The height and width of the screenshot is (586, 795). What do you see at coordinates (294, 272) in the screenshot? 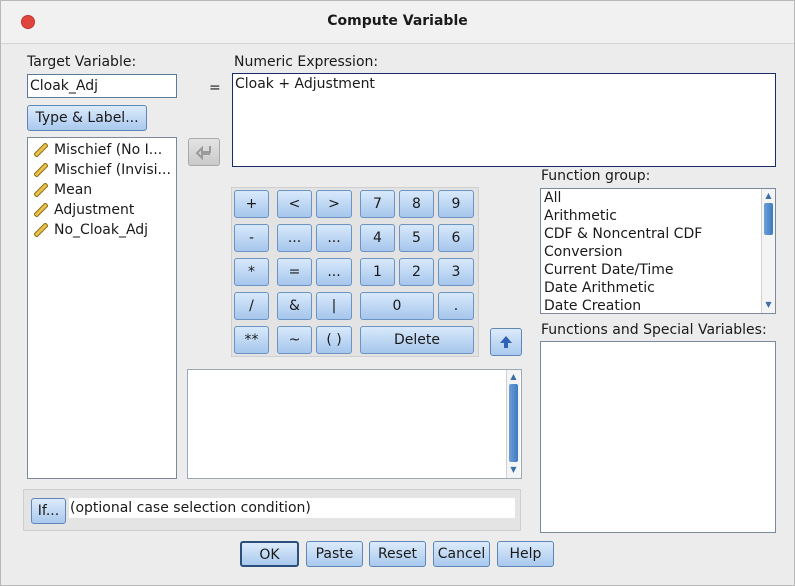
I see `key-equals: =` at bounding box center [294, 272].